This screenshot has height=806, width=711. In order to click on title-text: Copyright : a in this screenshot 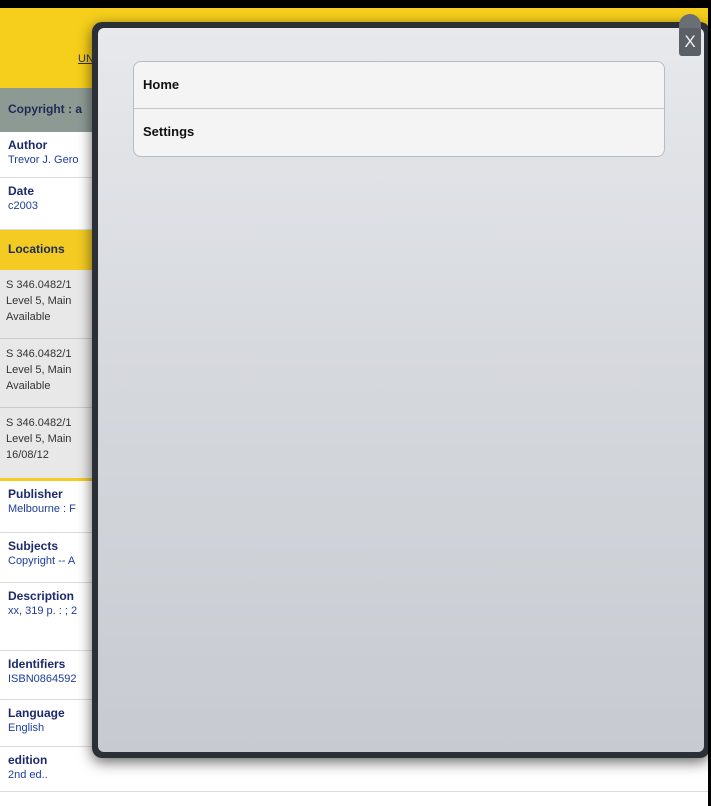, I will do `click(45, 109)`.